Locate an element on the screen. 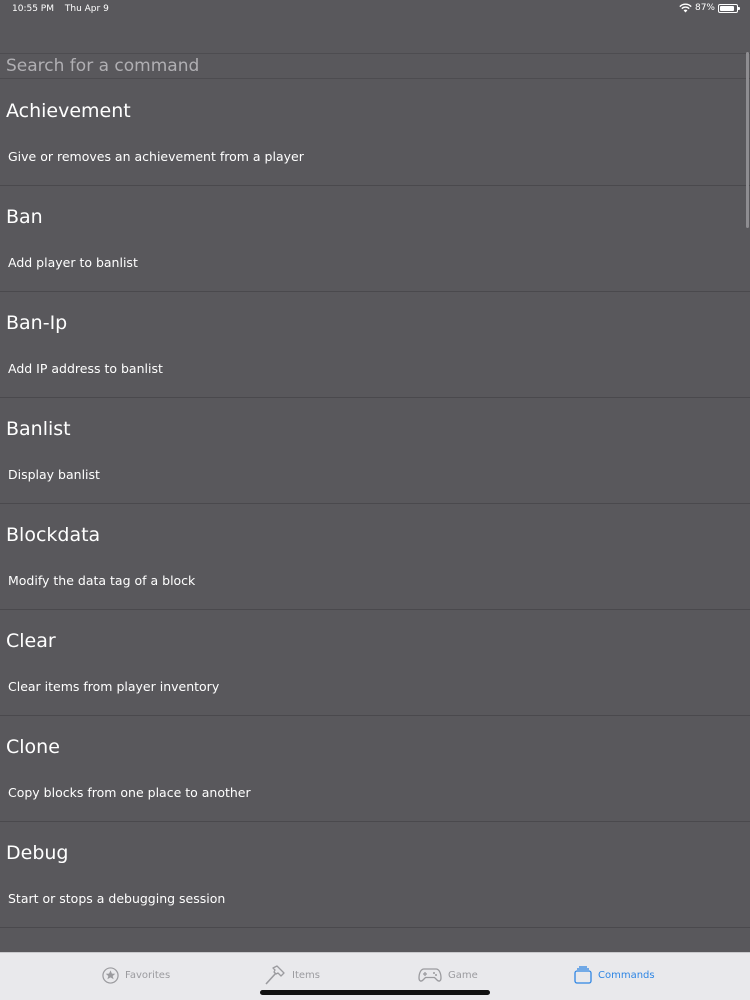 This screenshot has width=750, height=1000. status-right: 87% is located at coordinates (709, 8).